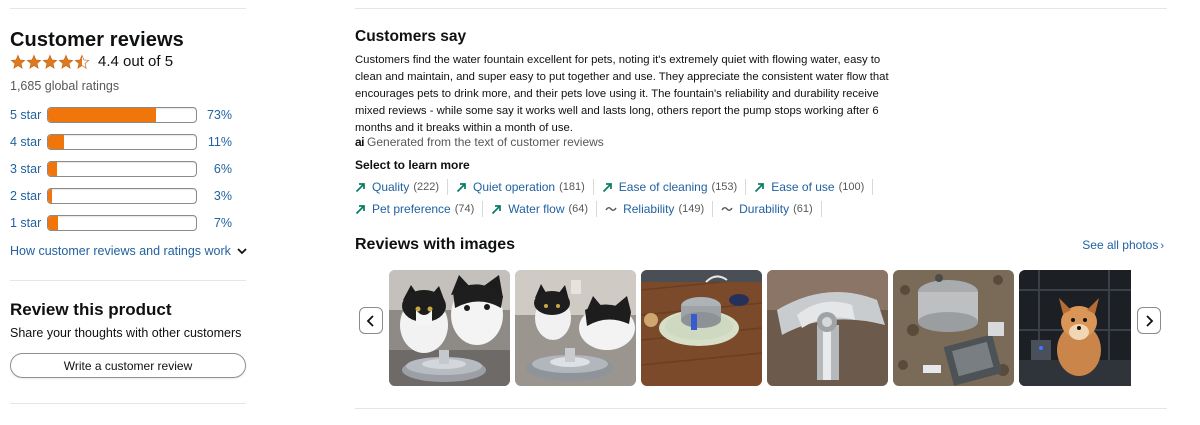 The width and height of the screenshot is (1200, 425). I want to click on histogram-star-label: 5 star, so click(26, 115).